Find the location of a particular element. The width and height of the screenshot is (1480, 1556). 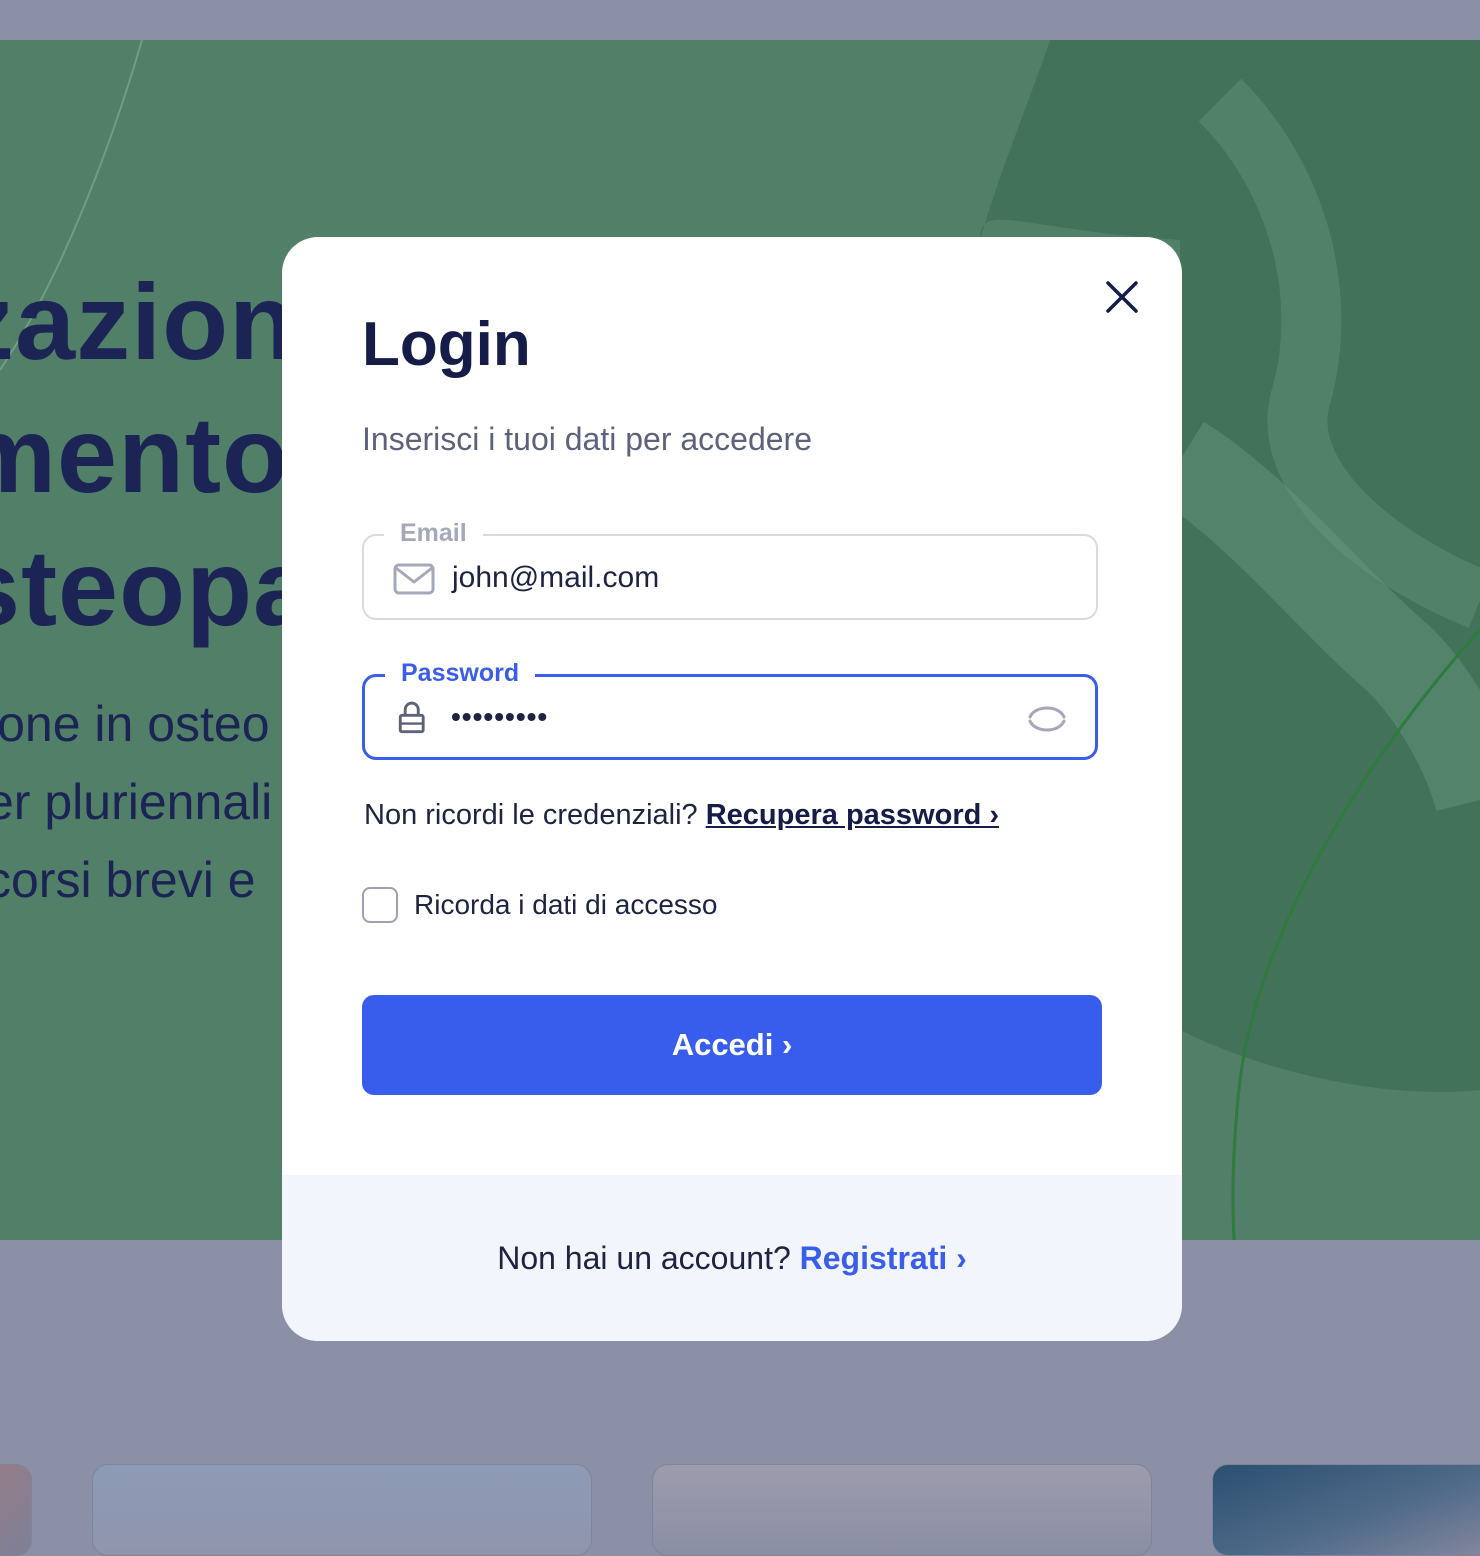

lock-icon is located at coordinates (411, 717).